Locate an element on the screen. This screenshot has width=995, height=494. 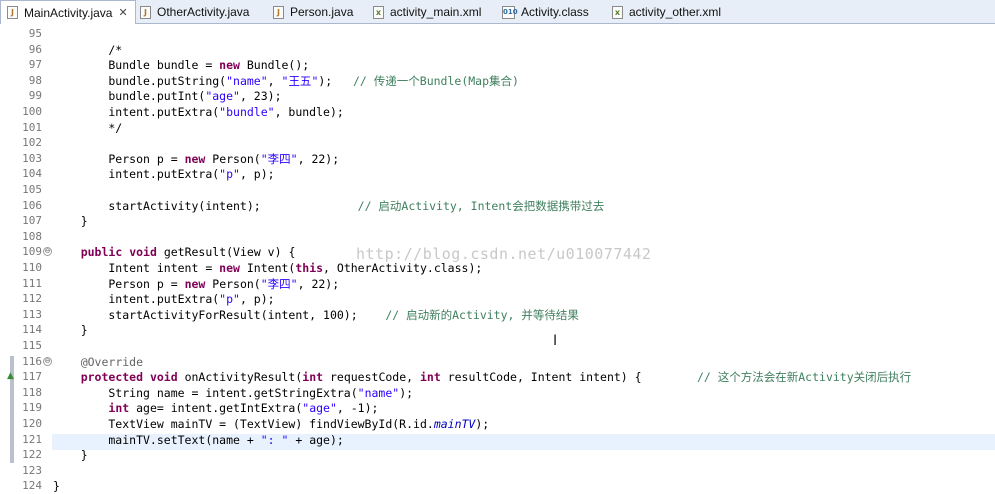
line-number: 104 is located at coordinates (32, 174).